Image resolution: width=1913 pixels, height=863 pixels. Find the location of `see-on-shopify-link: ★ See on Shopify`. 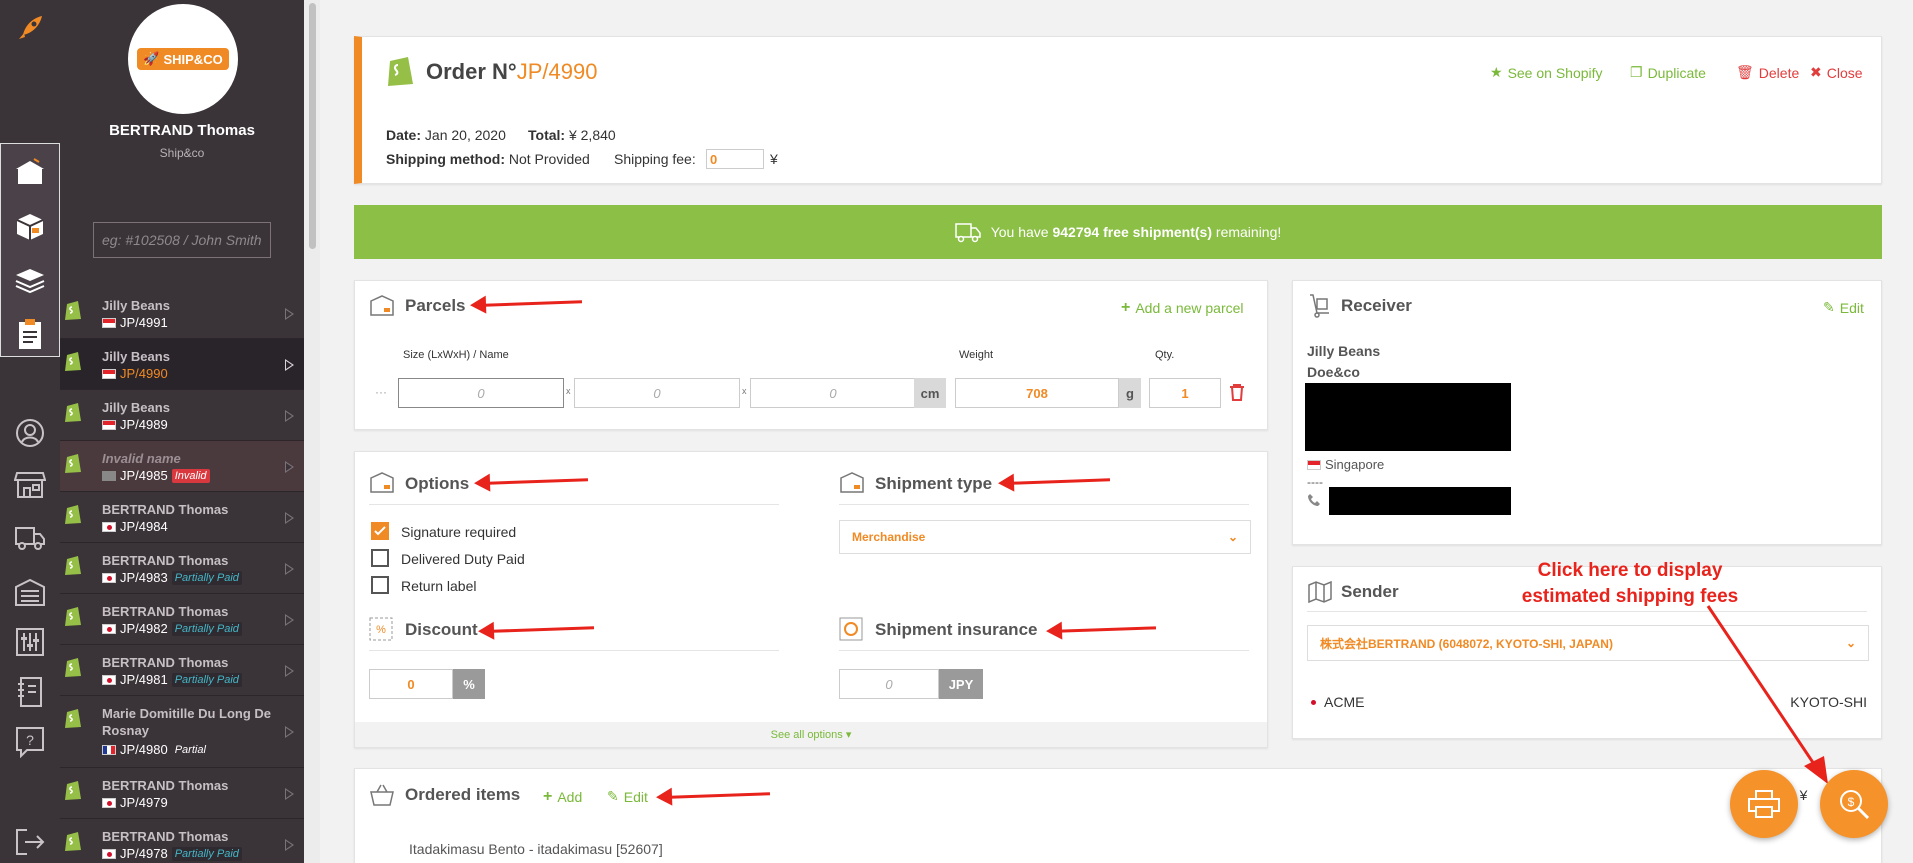

see-on-shopify-link: ★ See on Shopify is located at coordinates (1546, 72).